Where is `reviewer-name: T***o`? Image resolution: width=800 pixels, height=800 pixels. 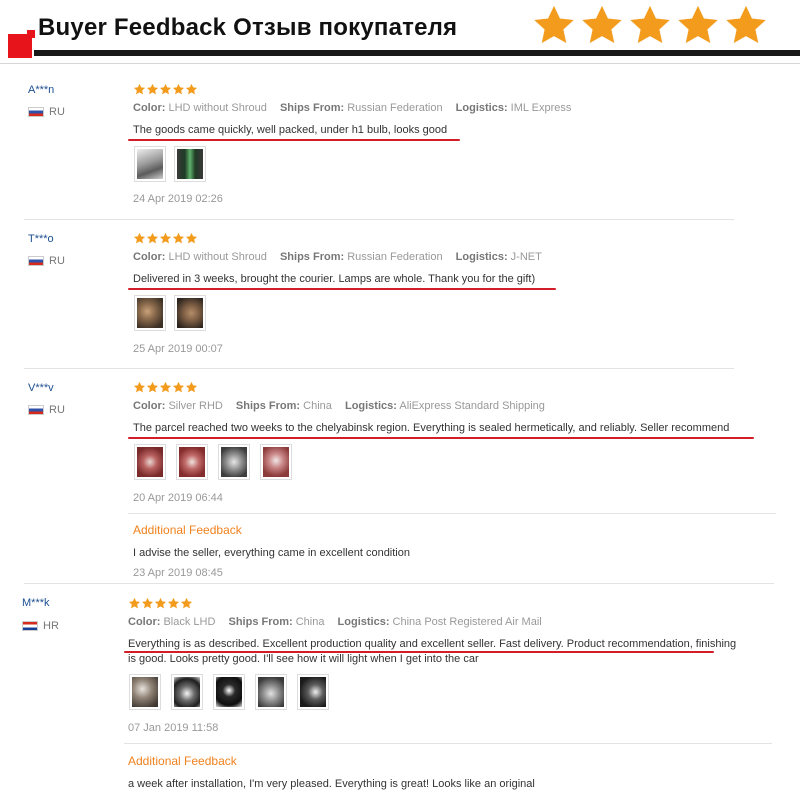
reviewer-name: T***o is located at coordinates (41, 239).